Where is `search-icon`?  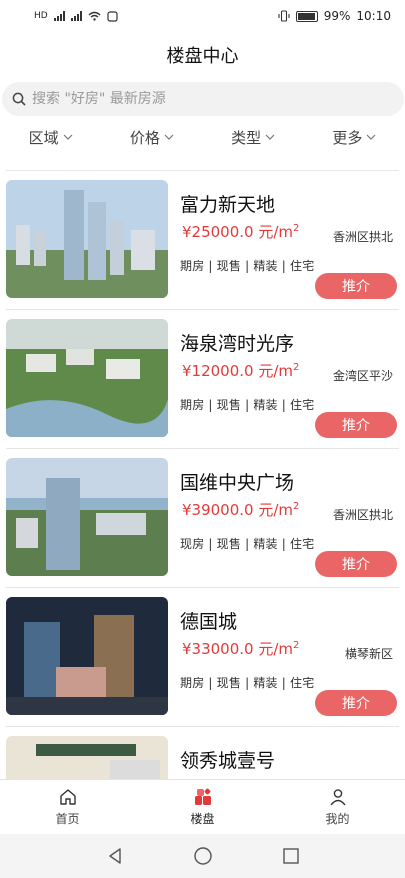
search-icon is located at coordinates (19, 99).